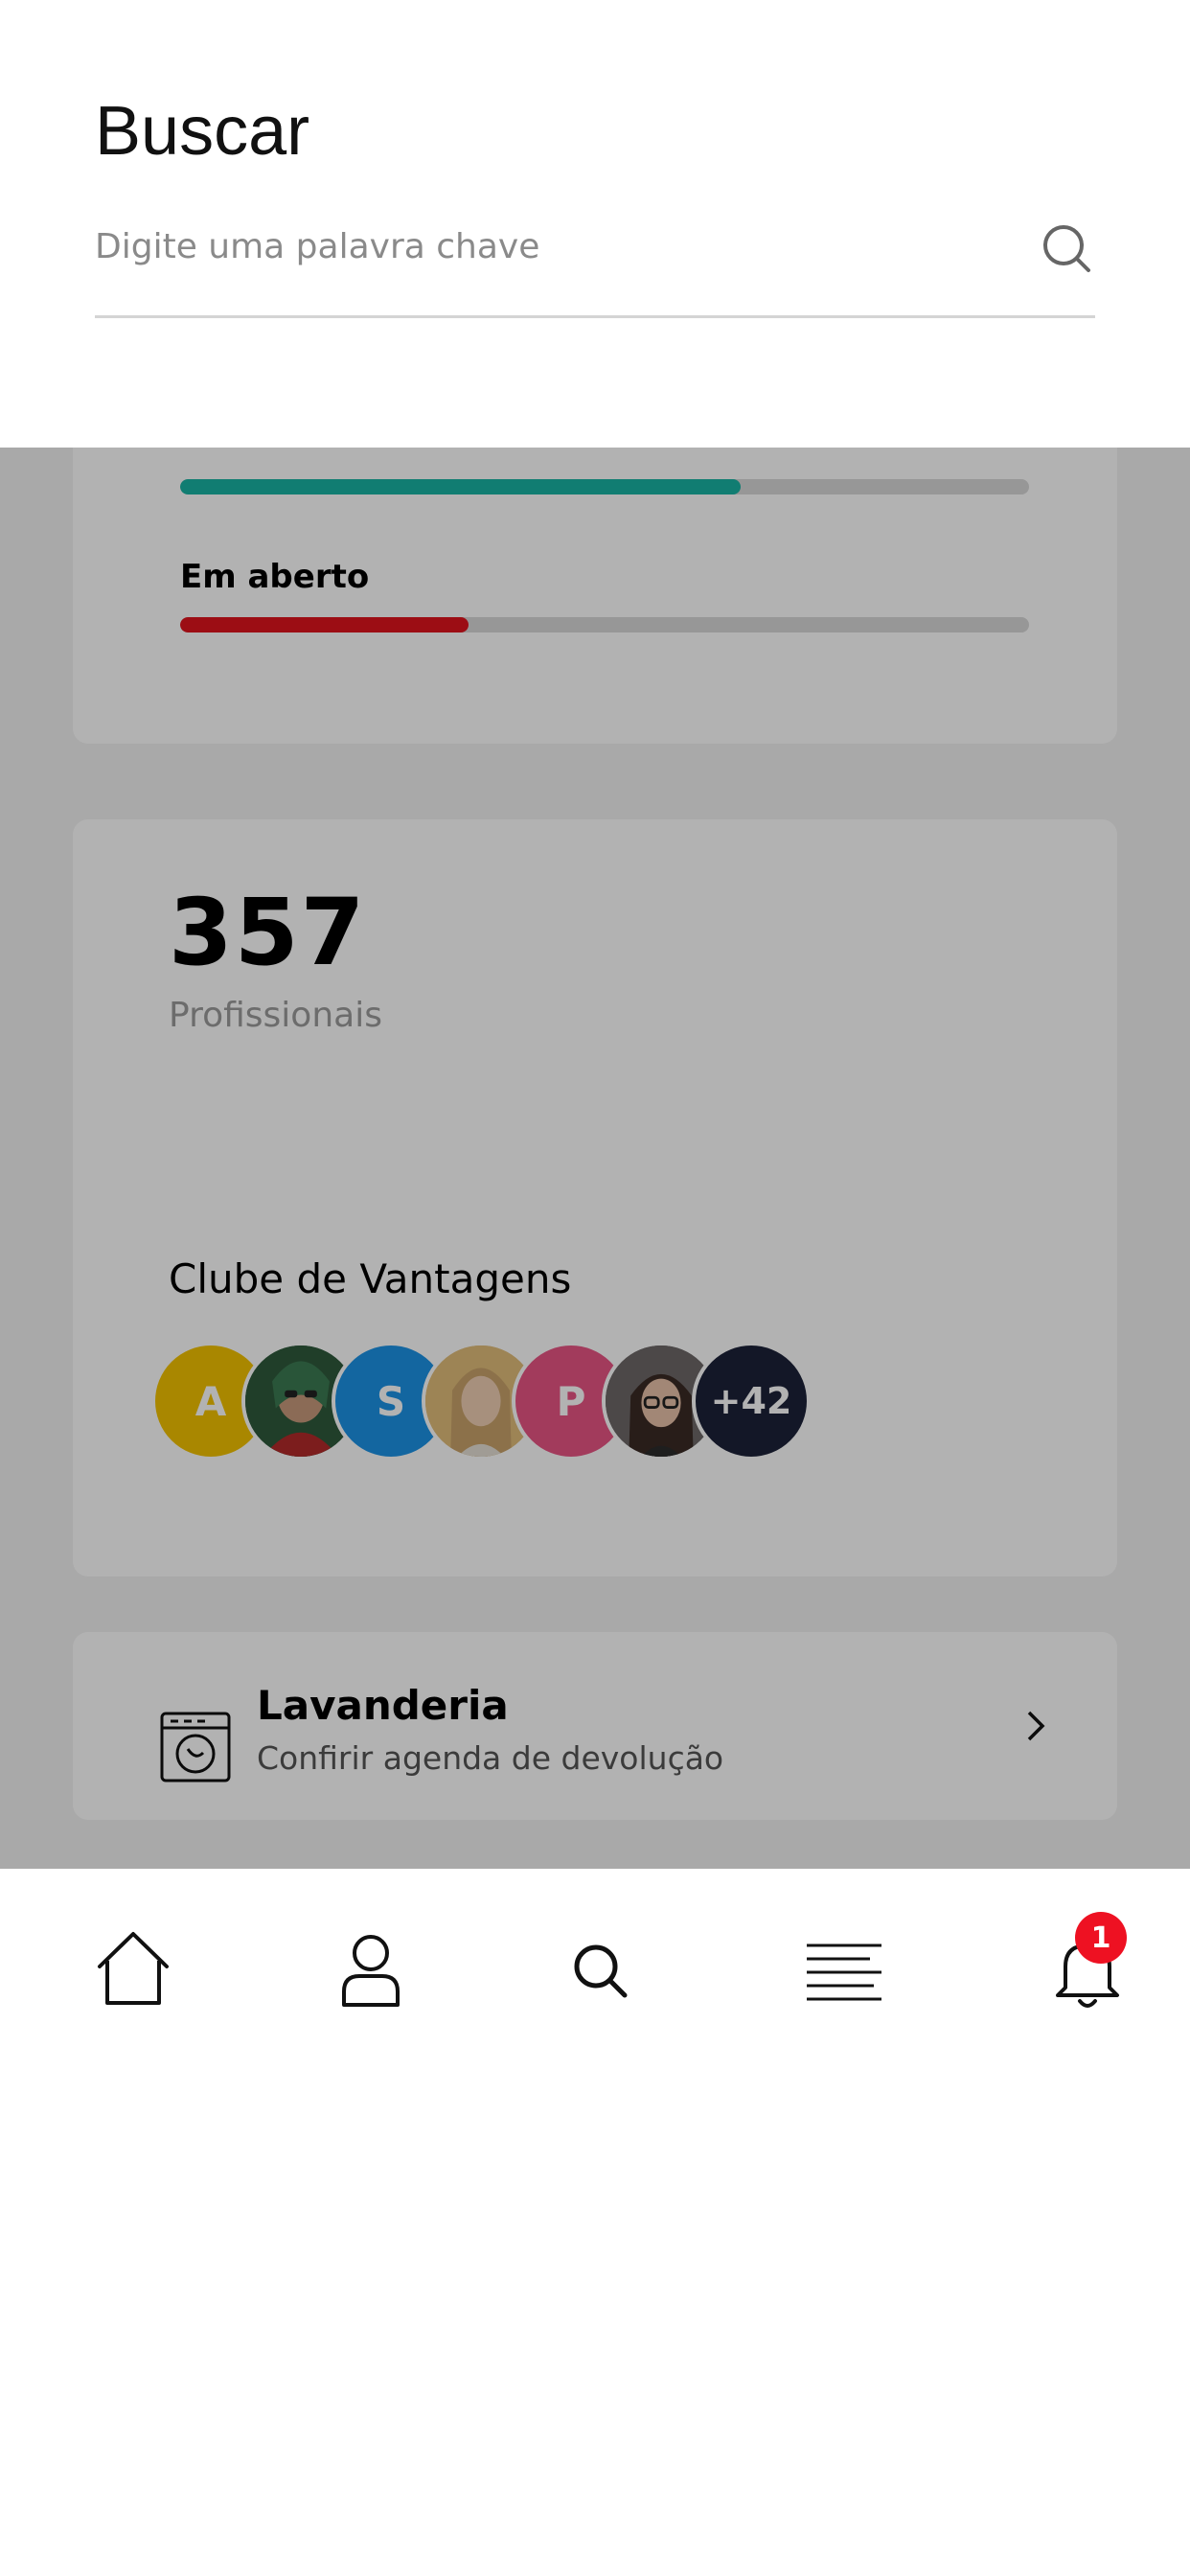 The width and height of the screenshot is (1190, 2576). I want to click on notification-badge: 1, so click(1101, 1938).